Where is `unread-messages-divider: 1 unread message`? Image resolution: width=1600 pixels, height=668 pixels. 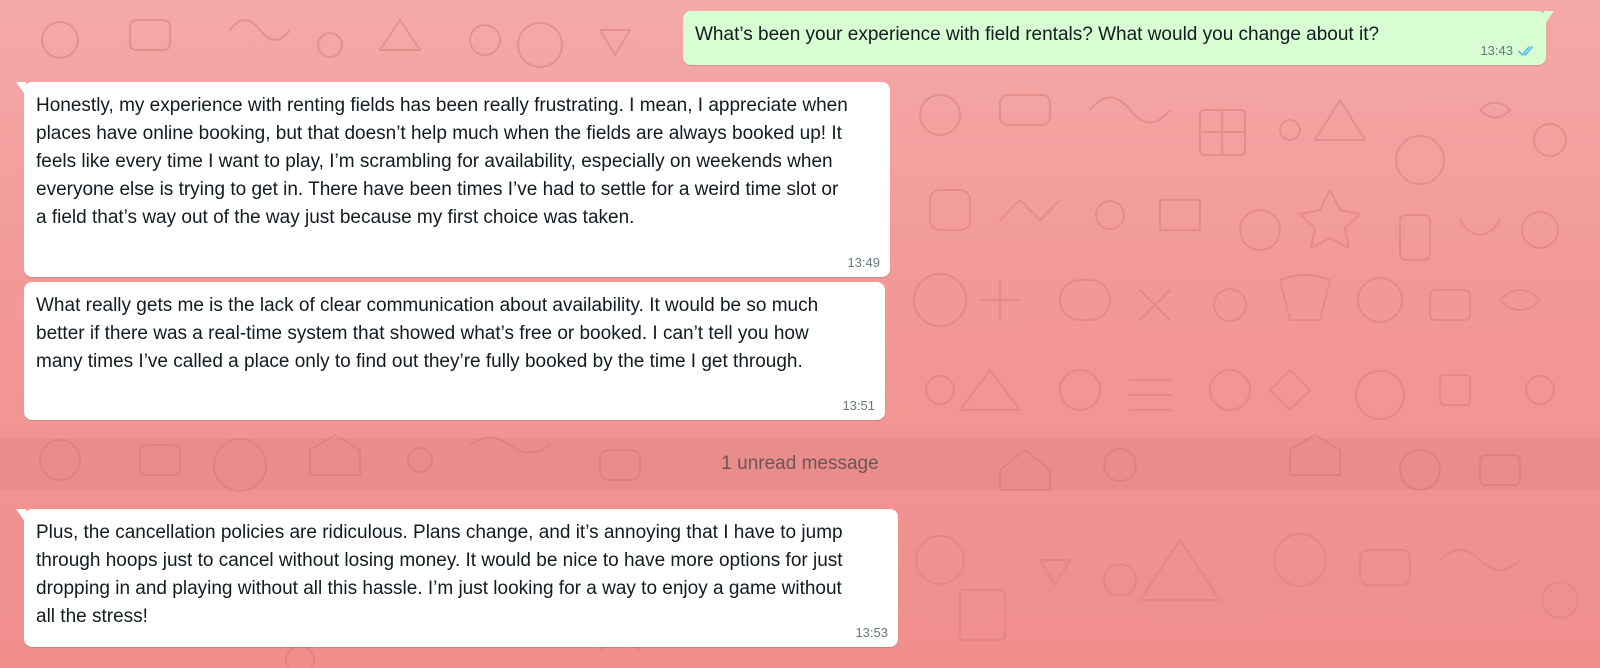 unread-messages-divider: 1 unread message is located at coordinates (800, 464).